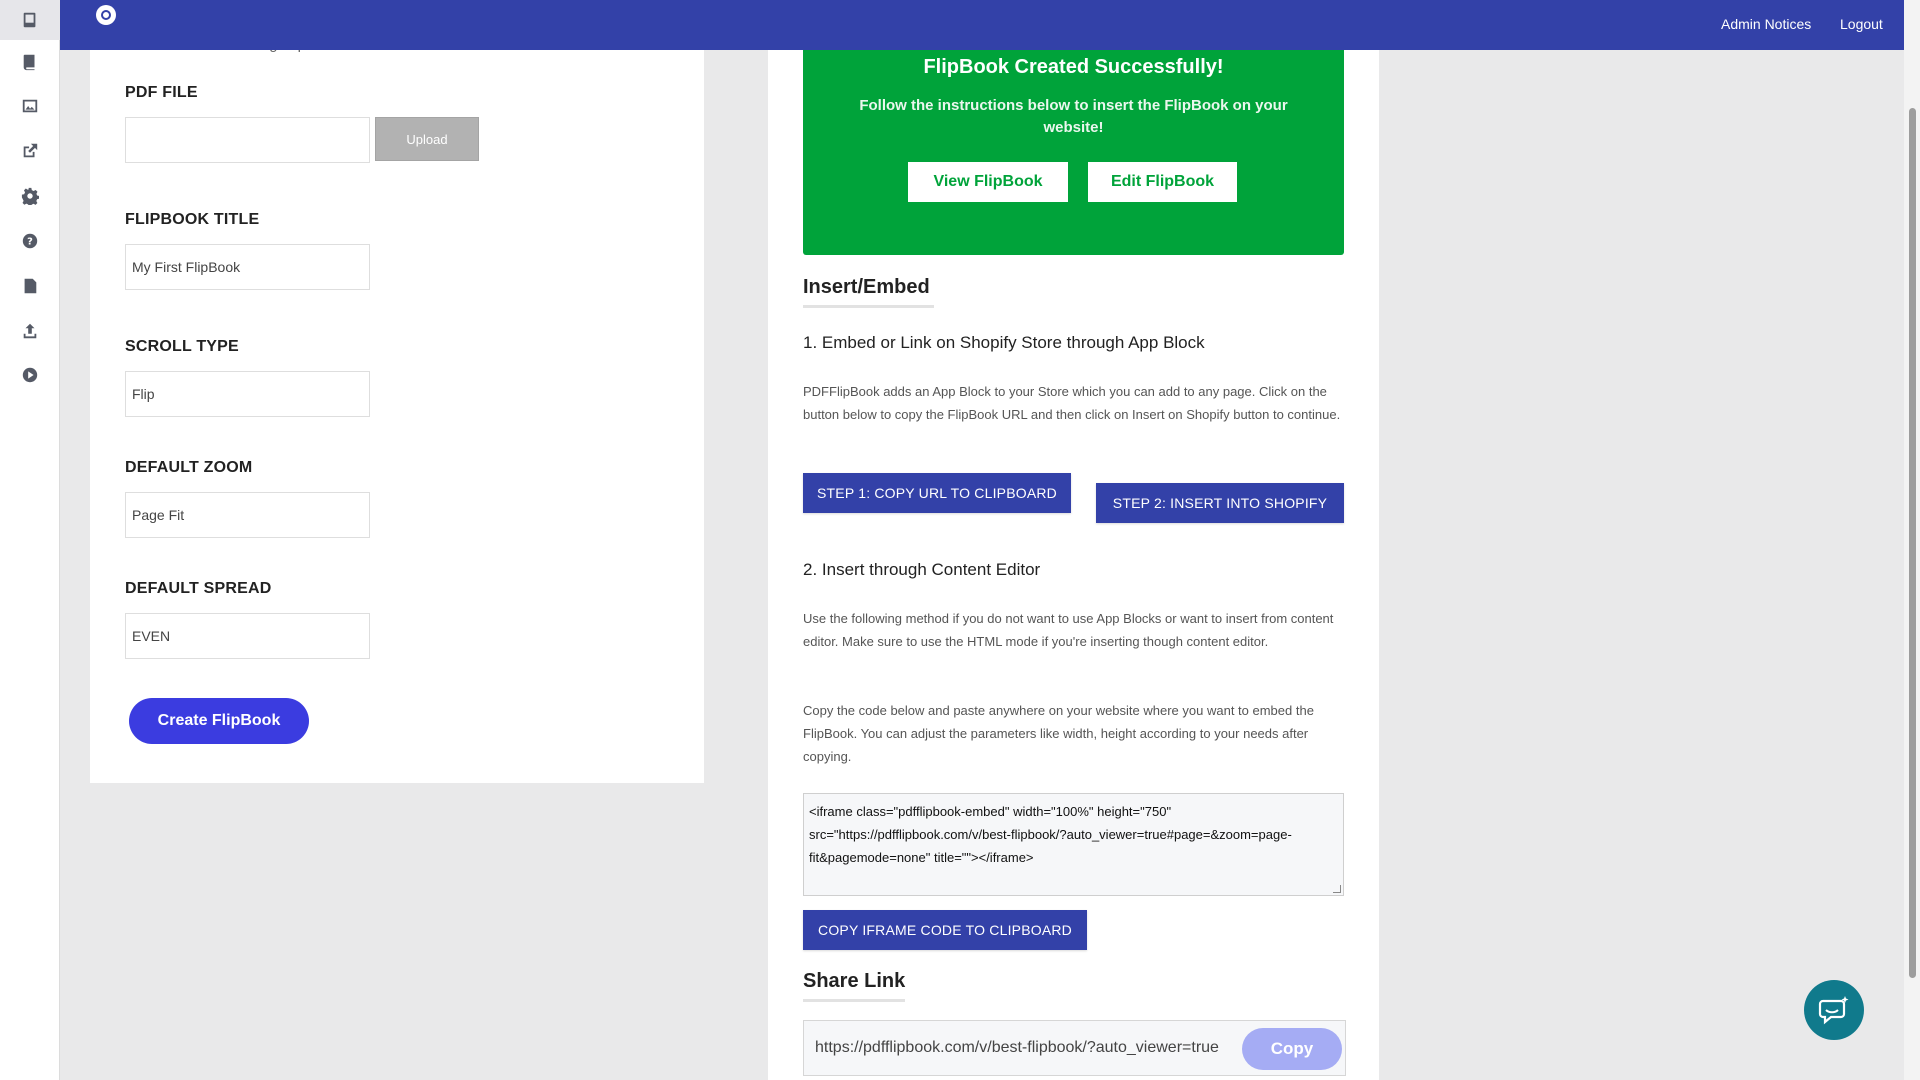  Describe the element at coordinates (1766, 24) in the screenshot. I see `admin-notices-link: Admin Notices` at that location.